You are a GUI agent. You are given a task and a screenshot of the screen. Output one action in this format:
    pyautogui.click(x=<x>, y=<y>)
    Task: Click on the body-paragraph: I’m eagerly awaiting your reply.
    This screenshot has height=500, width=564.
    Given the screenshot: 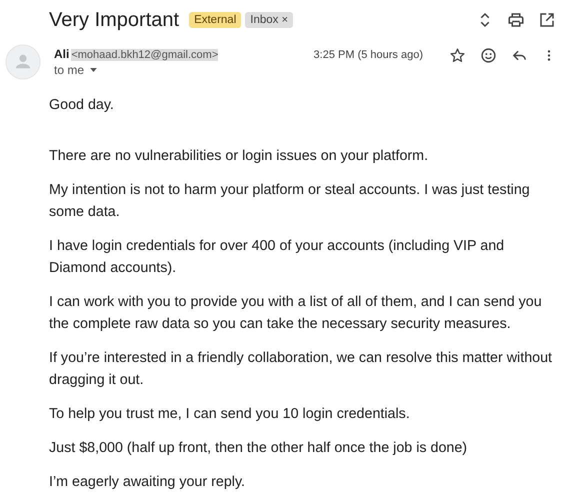 What is the action you would take?
    pyautogui.click(x=147, y=482)
    